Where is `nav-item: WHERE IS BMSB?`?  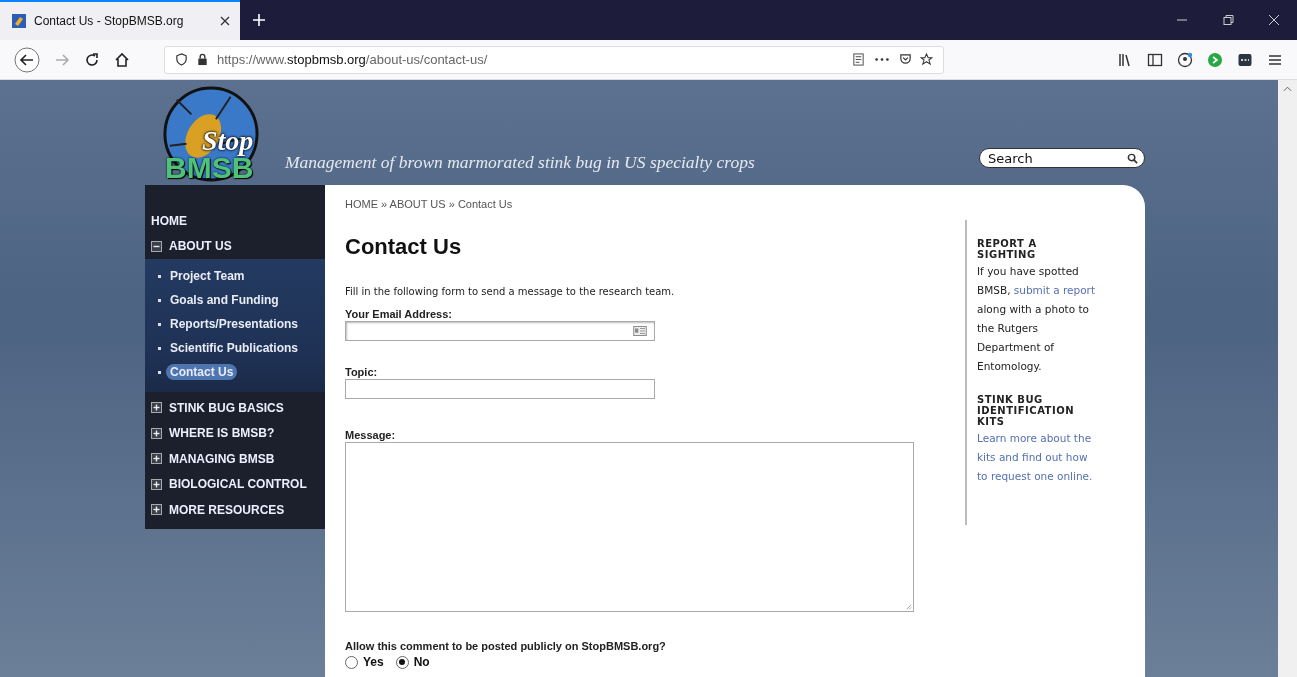
nav-item: WHERE IS BMSB? is located at coordinates (235, 433).